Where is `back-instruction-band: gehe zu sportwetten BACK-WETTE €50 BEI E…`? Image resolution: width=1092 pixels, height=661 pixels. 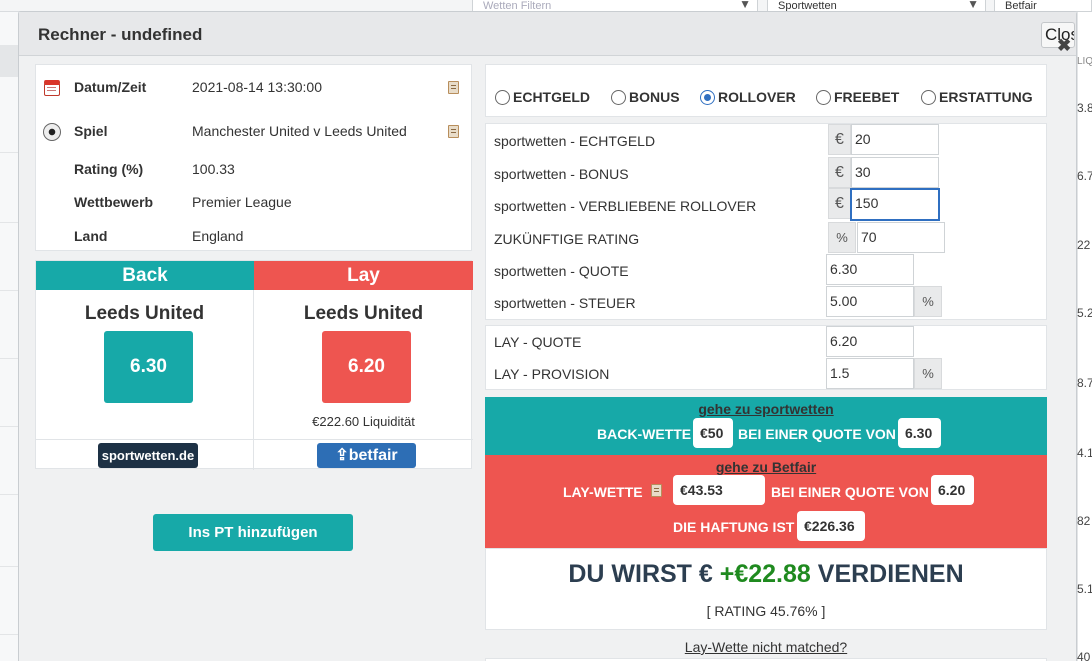 back-instruction-band: gehe zu sportwetten BACK-WETTE €50 BEI E… is located at coordinates (766, 426).